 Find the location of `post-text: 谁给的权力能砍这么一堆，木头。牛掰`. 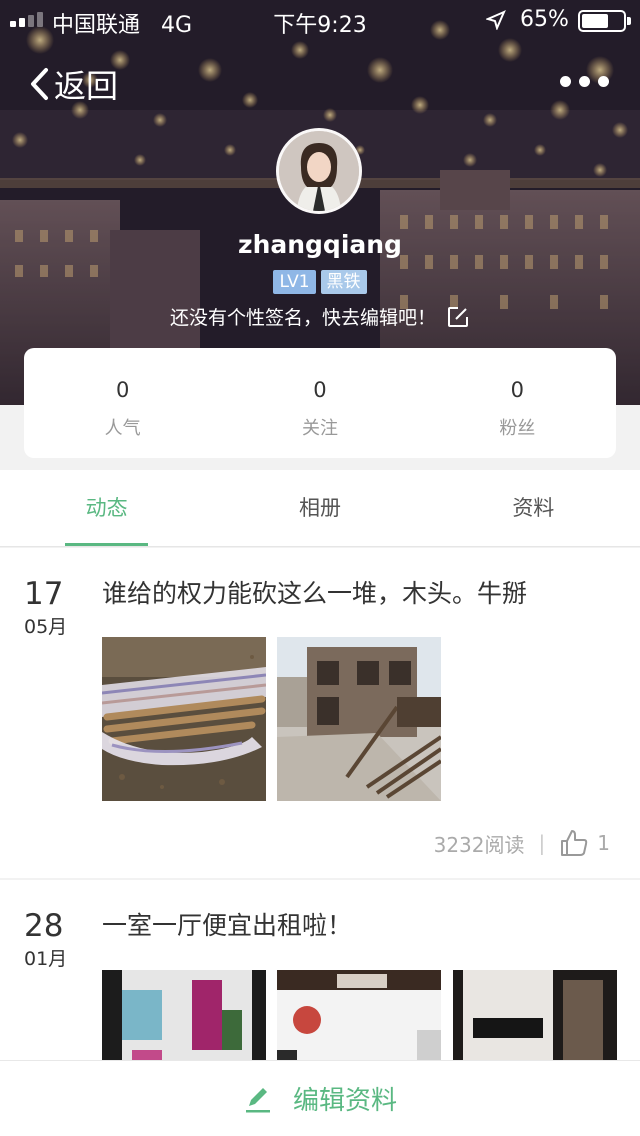

post-text: 谁给的权力能砍这么一堆，木头。牛掰 is located at coordinates (315, 593).